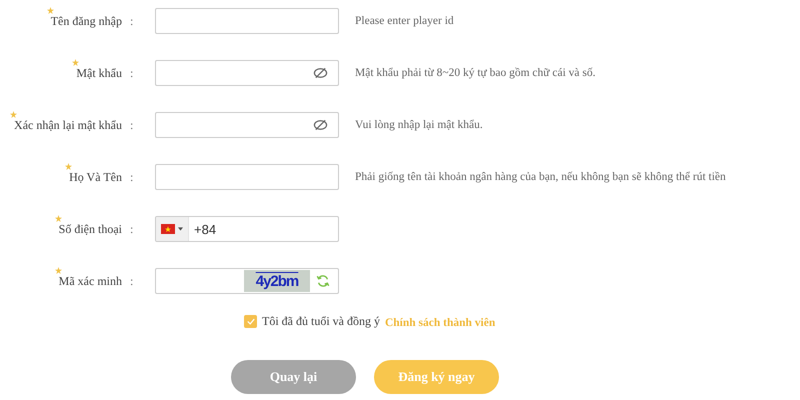 The image size is (800, 400). I want to click on checkbox, so click(250, 321).